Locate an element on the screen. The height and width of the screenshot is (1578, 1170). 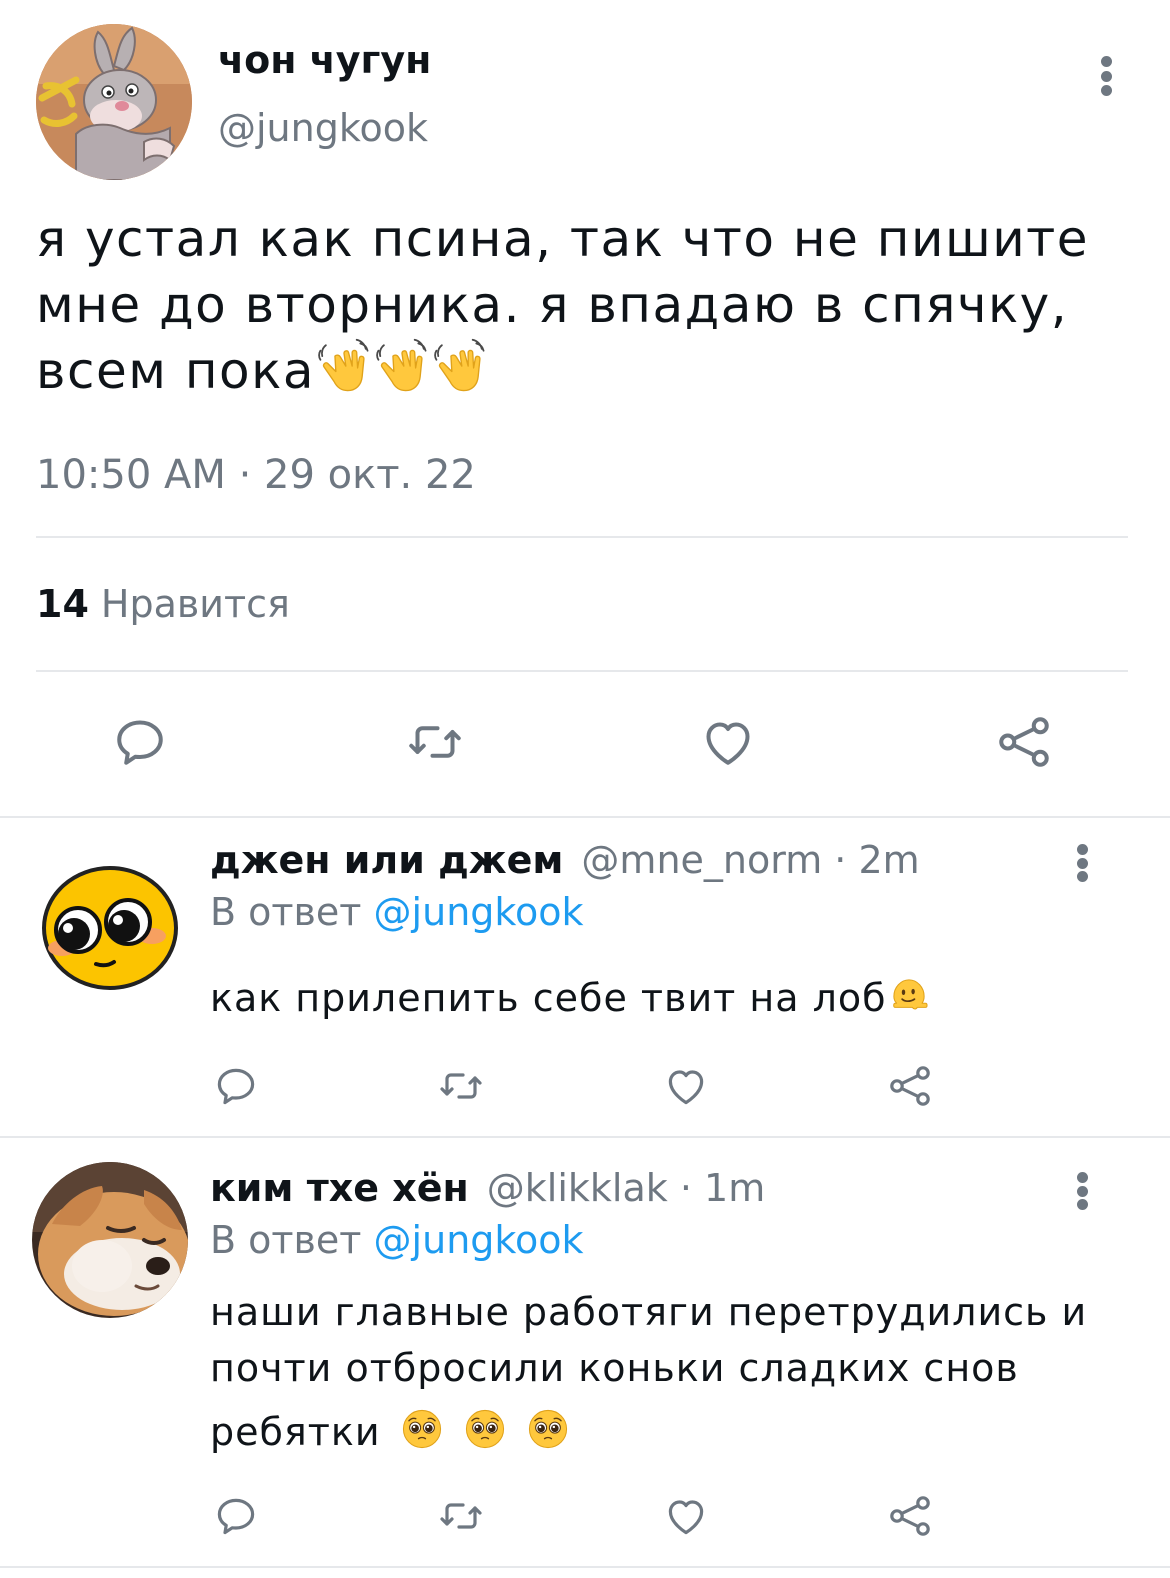
reply-text-line-with-emoji: ребятки is located at coordinates (680, 1432).